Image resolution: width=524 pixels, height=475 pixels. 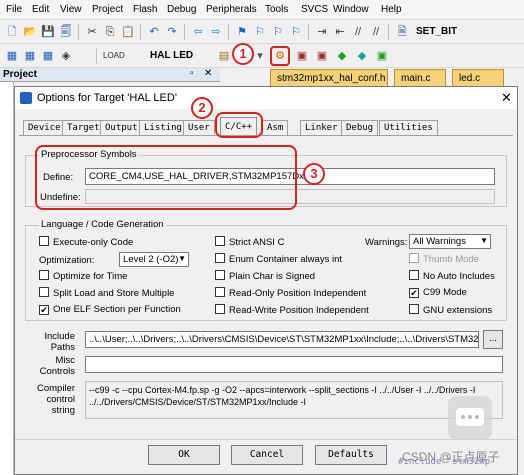 What do you see at coordinates (329, 77) in the screenshot?
I see `tab-hal-conf: stm32mp1xx_hal_conf.h` at bounding box center [329, 77].